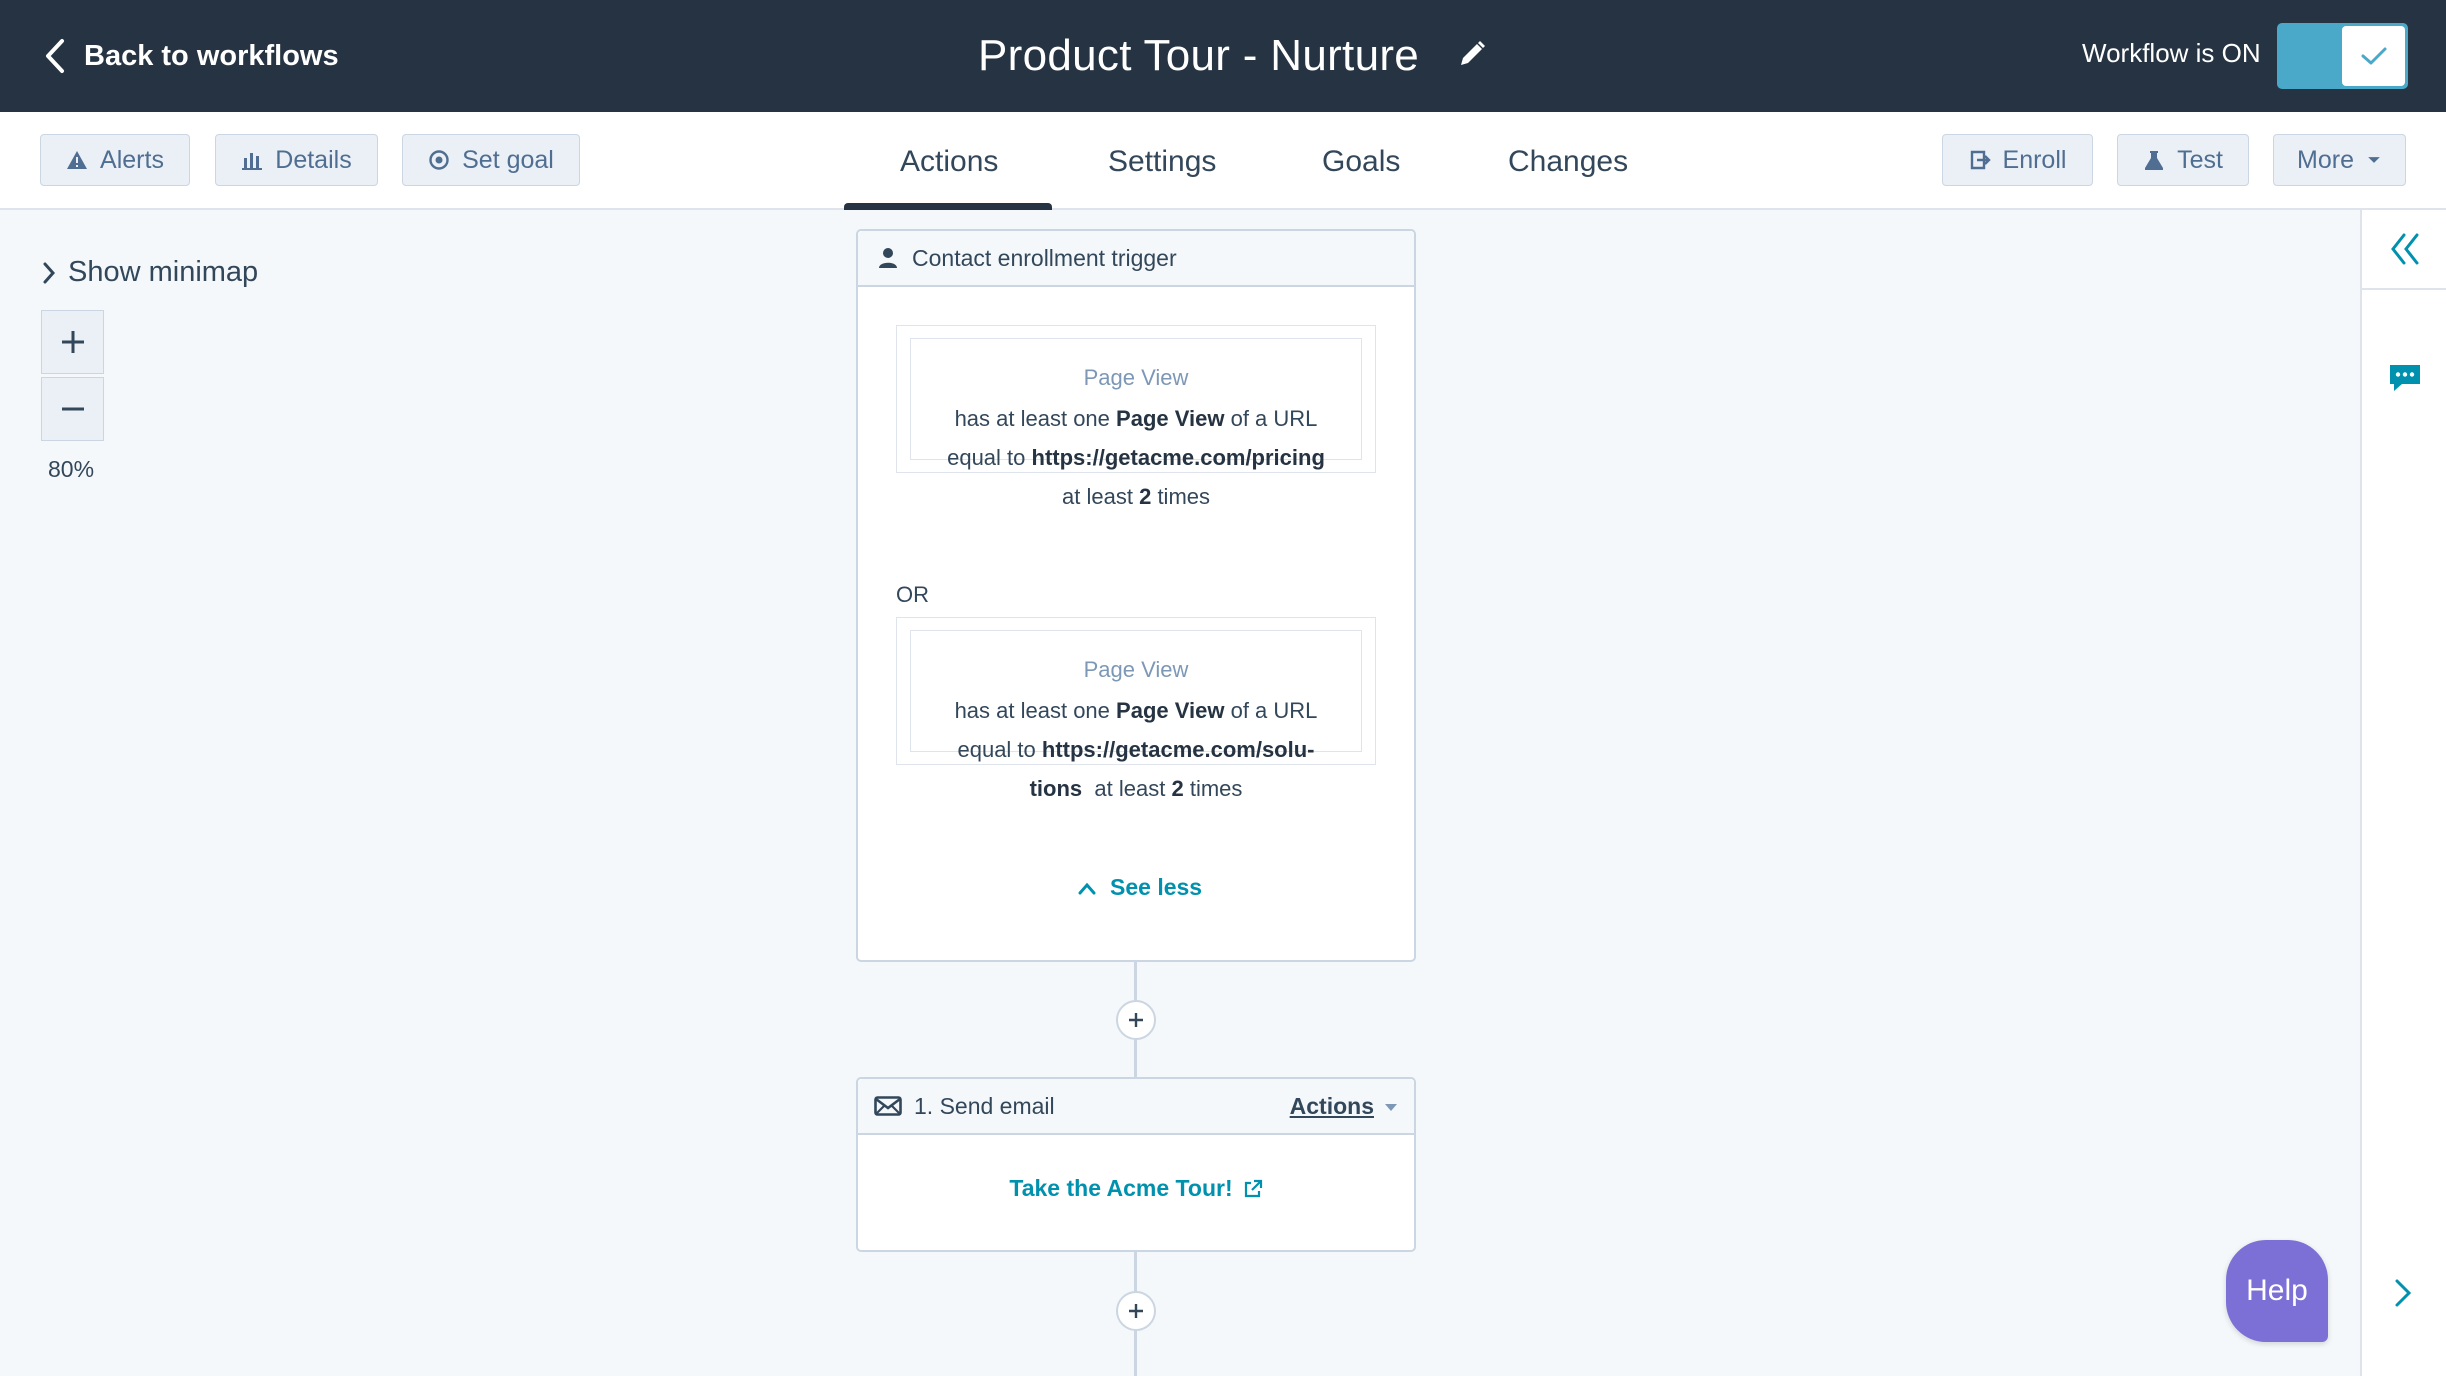  I want to click on alerts-label: Alerts, so click(132, 159).